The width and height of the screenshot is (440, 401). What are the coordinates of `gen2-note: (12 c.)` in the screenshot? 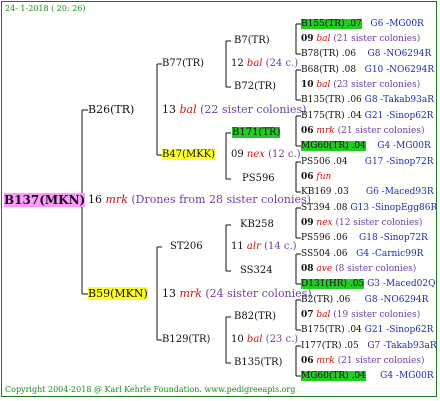 It's located at (284, 154).